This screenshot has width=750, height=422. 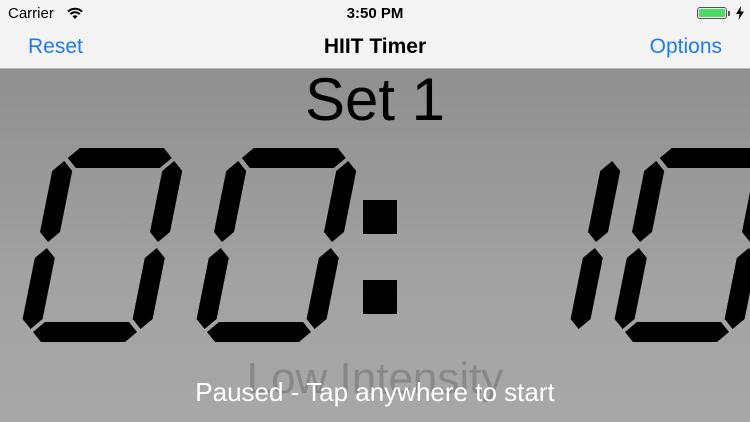 I want to click on battery-fill, so click(x=712, y=13).